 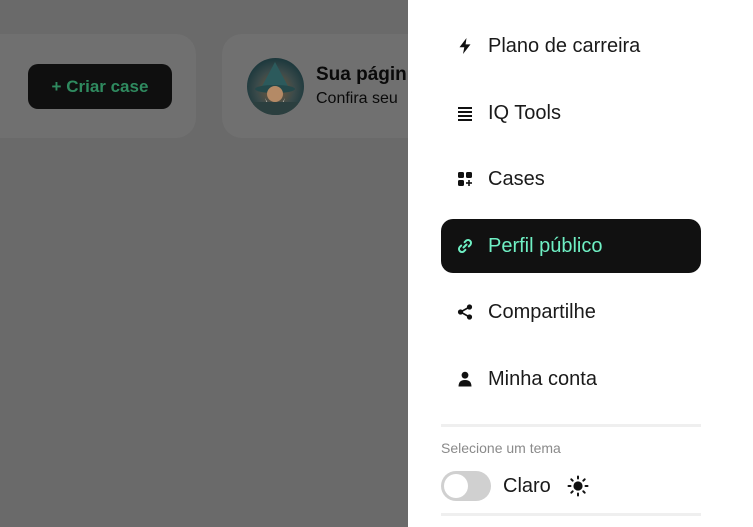 I want to click on theme-section-label: Selecione um tema, so click(x=501, y=448).